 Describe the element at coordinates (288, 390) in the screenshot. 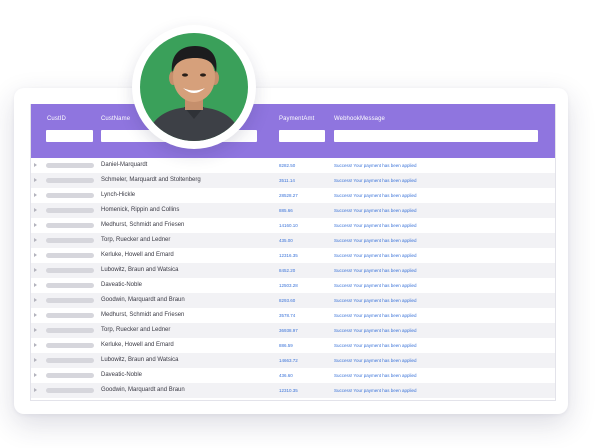

I see `cell-paymentamt: 12310.35` at that location.